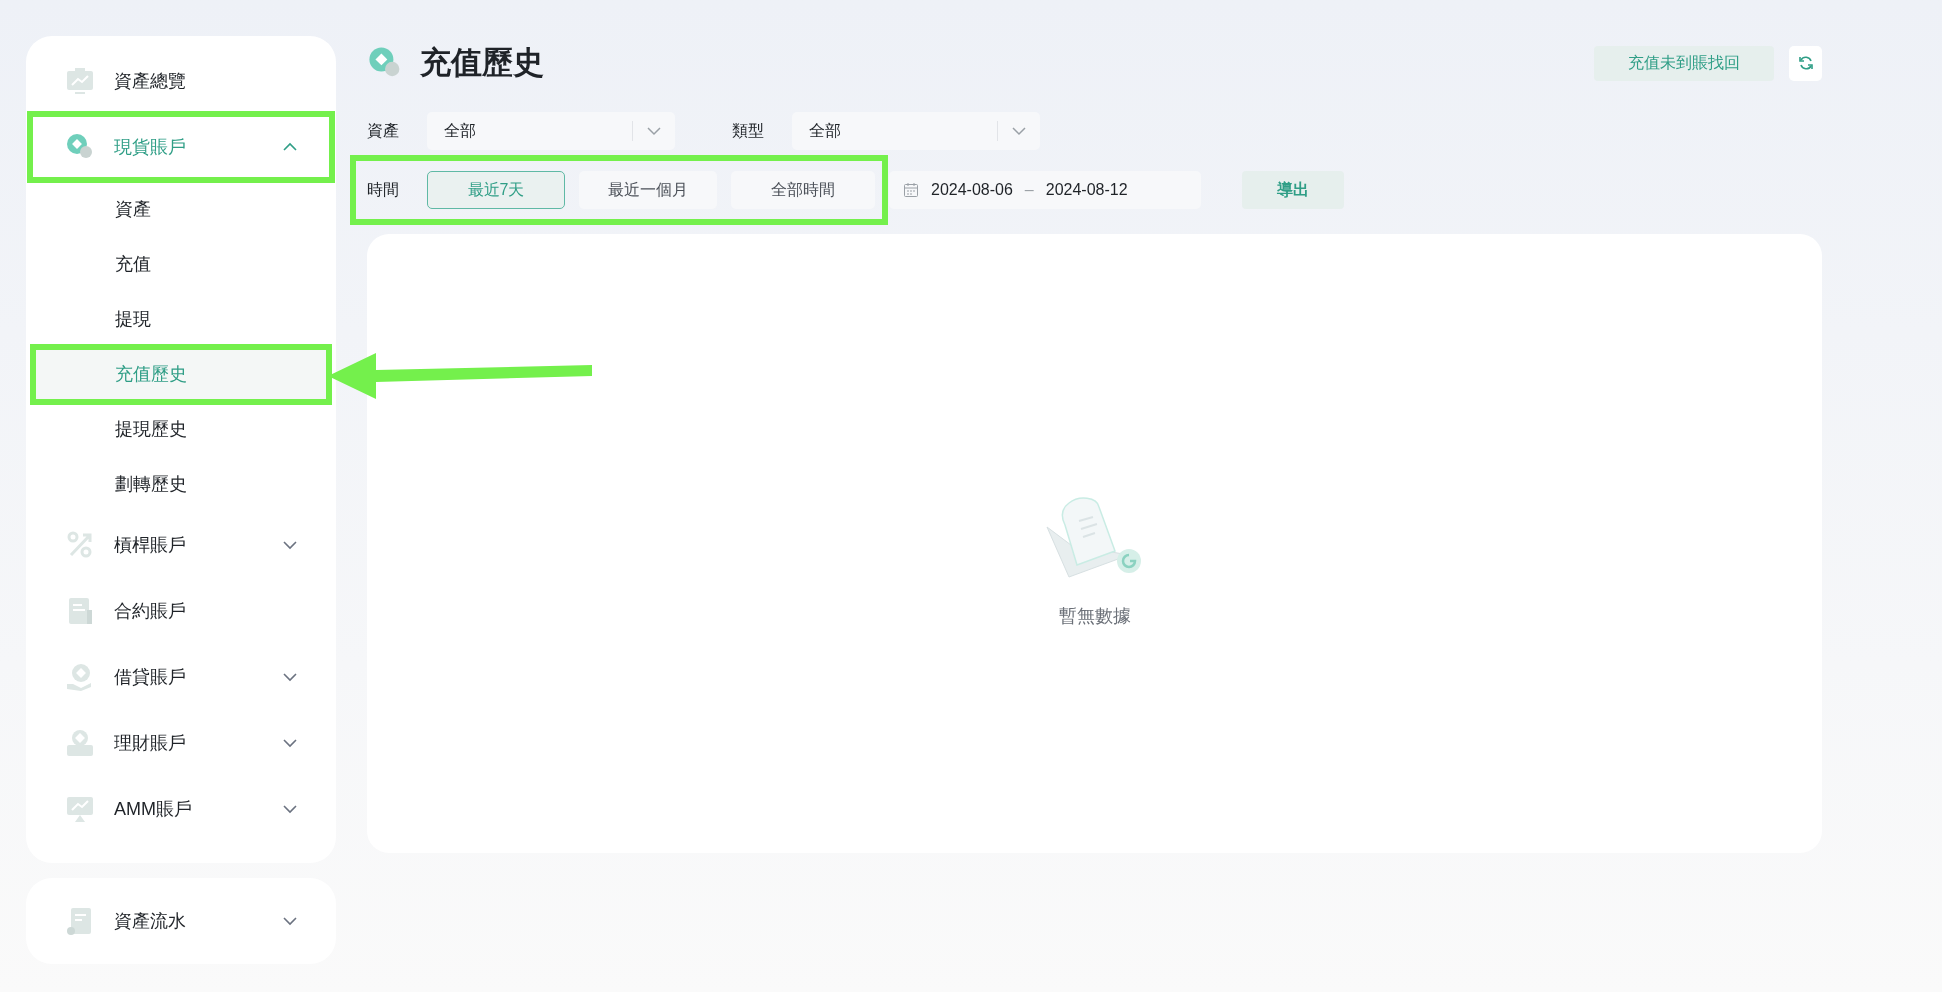 The width and height of the screenshot is (1942, 992). What do you see at coordinates (181, 611) in the screenshot?
I see `sidebar-item: 合約賬戶` at bounding box center [181, 611].